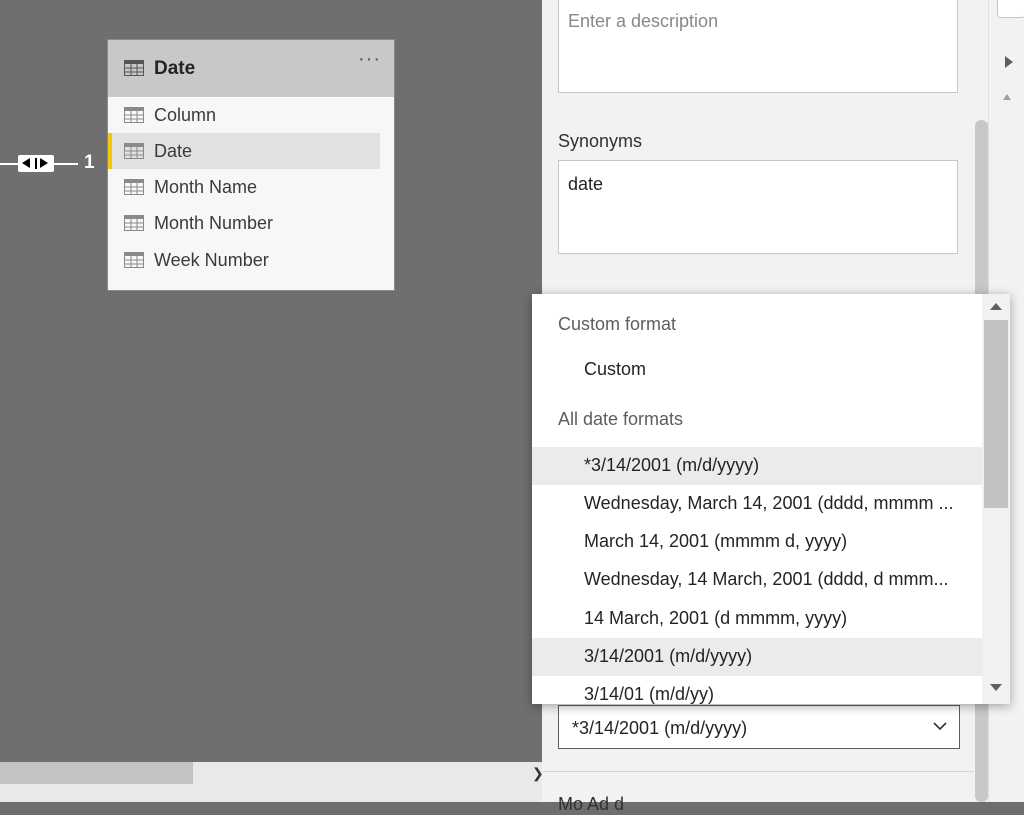 Image resolution: width=1024 pixels, height=815 pixels. I want to click on field-label: Month Number, so click(214, 223).